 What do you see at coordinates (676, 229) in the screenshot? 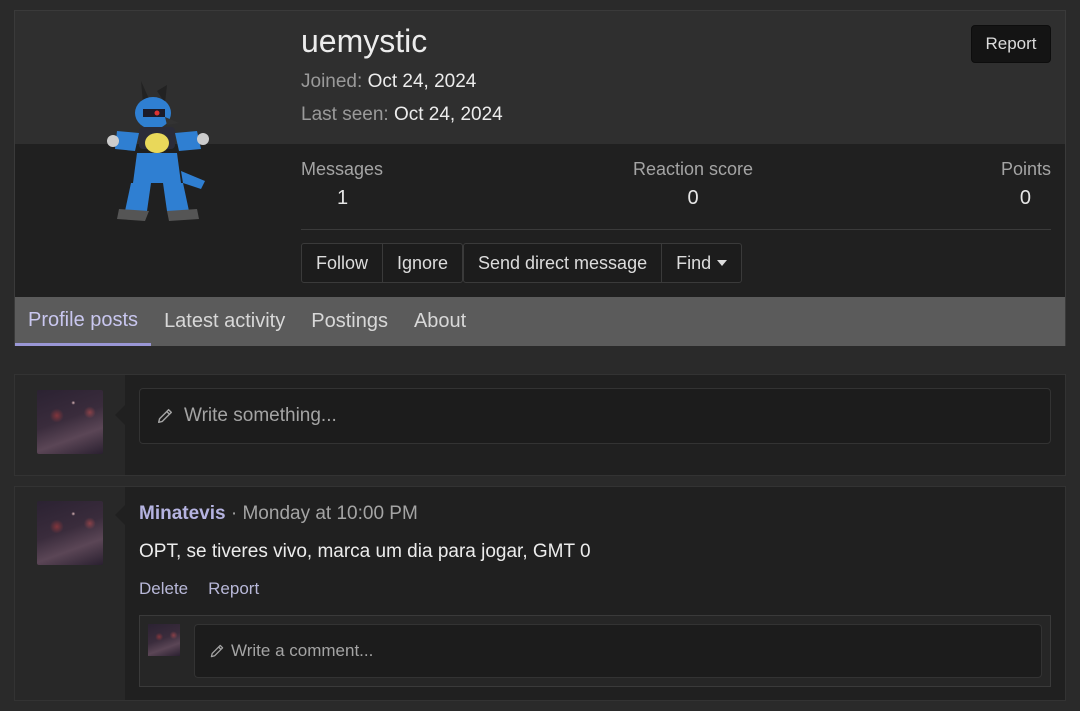
I see `stats-divider` at bounding box center [676, 229].